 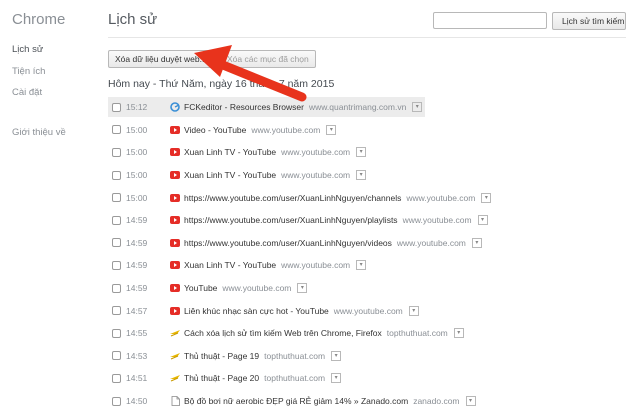 I want to click on search-history-button: Lịch sử tìm kiếm, so click(x=589, y=21).